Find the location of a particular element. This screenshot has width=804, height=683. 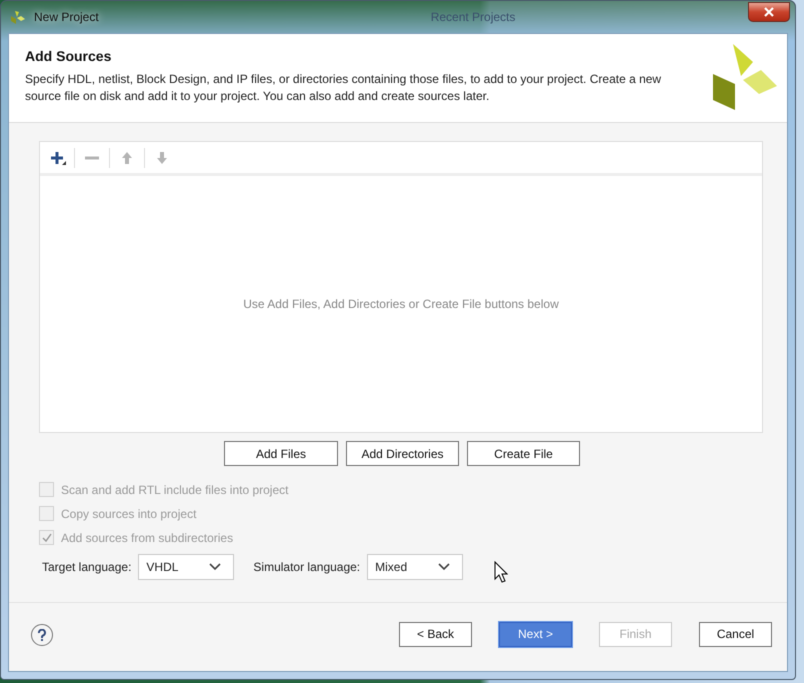

source-action-button: Add Files is located at coordinates (281, 453).